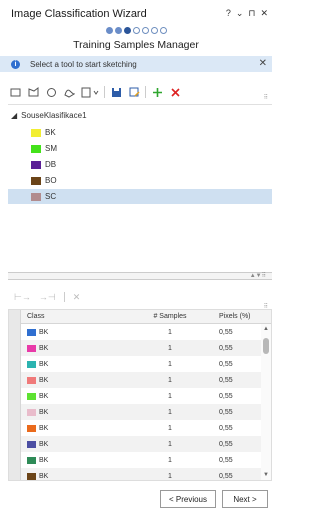 This screenshot has height=513, width=320. What do you see at coordinates (266, 329) in the screenshot?
I see `scroll-up-icon: ▲` at bounding box center [266, 329].